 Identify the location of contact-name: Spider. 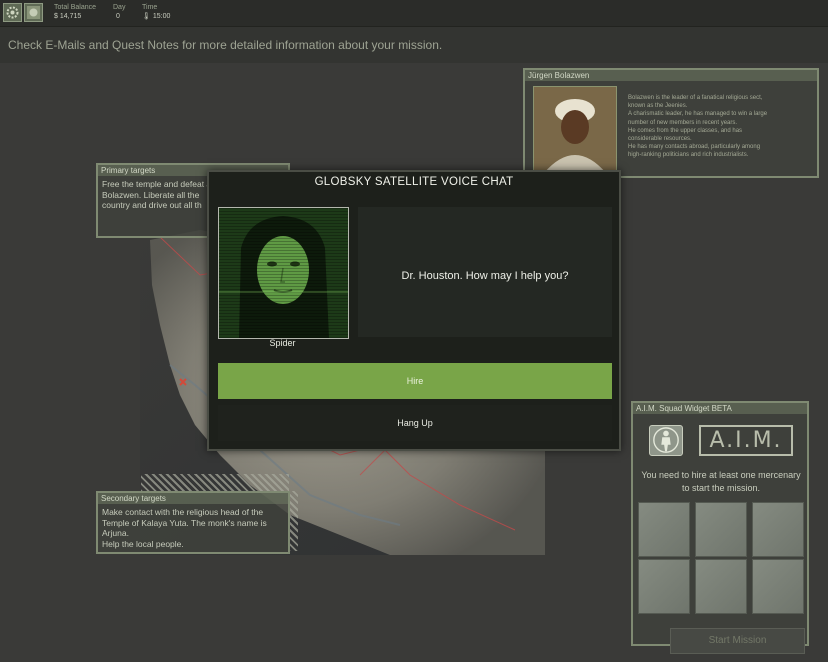
(282, 343).